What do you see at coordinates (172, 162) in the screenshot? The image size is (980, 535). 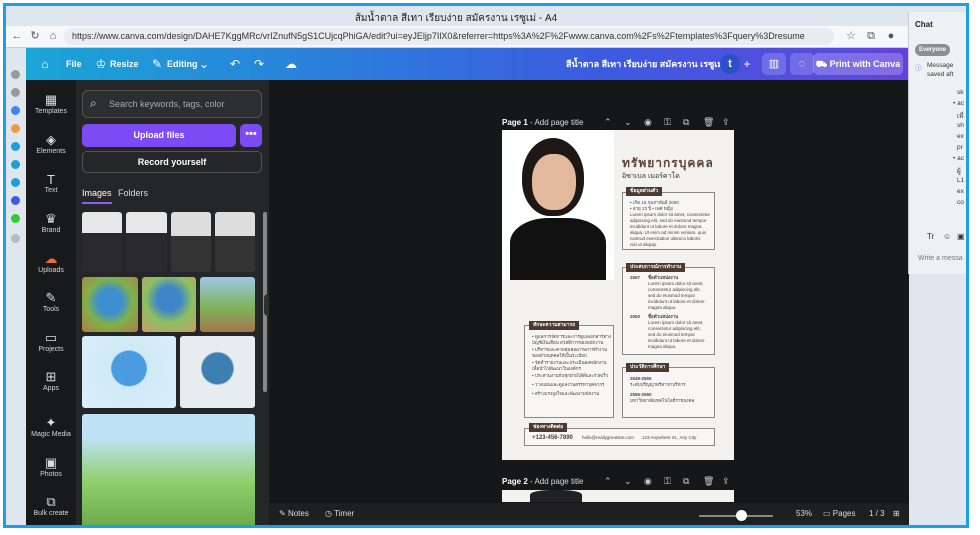 I see `record-yourself-button: Record yourself` at bounding box center [172, 162].